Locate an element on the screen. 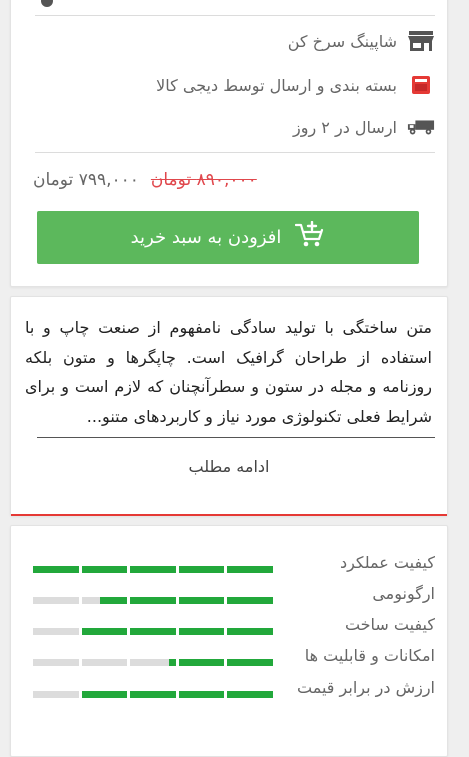 The width and height of the screenshot is (469, 757). truck-icon is located at coordinates (421, 127).